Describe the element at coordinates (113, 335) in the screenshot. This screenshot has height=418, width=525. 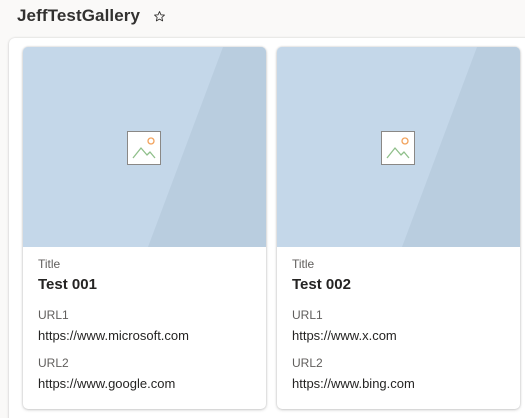
I see `url1-value: https://www.microsoft.com` at that location.